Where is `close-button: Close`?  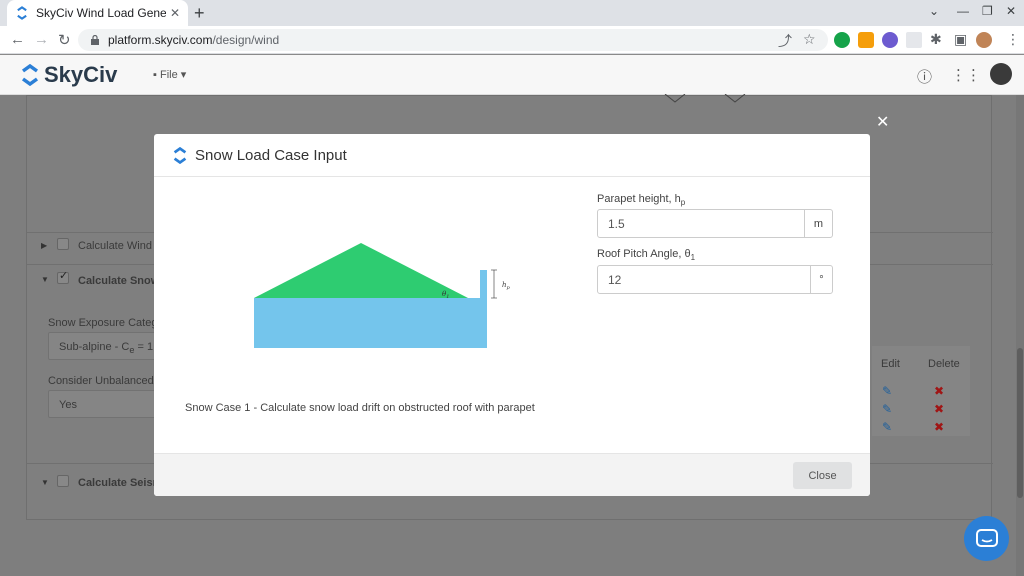
close-button: Close is located at coordinates (822, 475).